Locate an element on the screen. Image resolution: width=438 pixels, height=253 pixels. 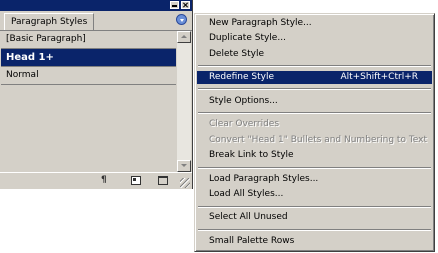
menu-item-delete-style: Delete Style is located at coordinates (314, 54).